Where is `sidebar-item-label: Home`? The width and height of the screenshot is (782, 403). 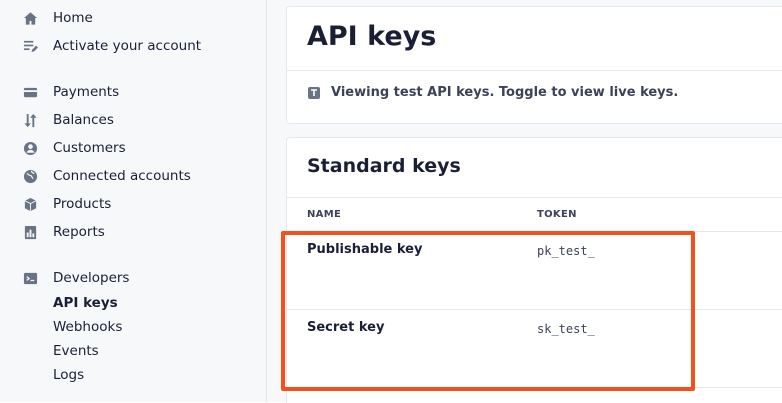
sidebar-item-label: Home is located at coordinates (73, 18).